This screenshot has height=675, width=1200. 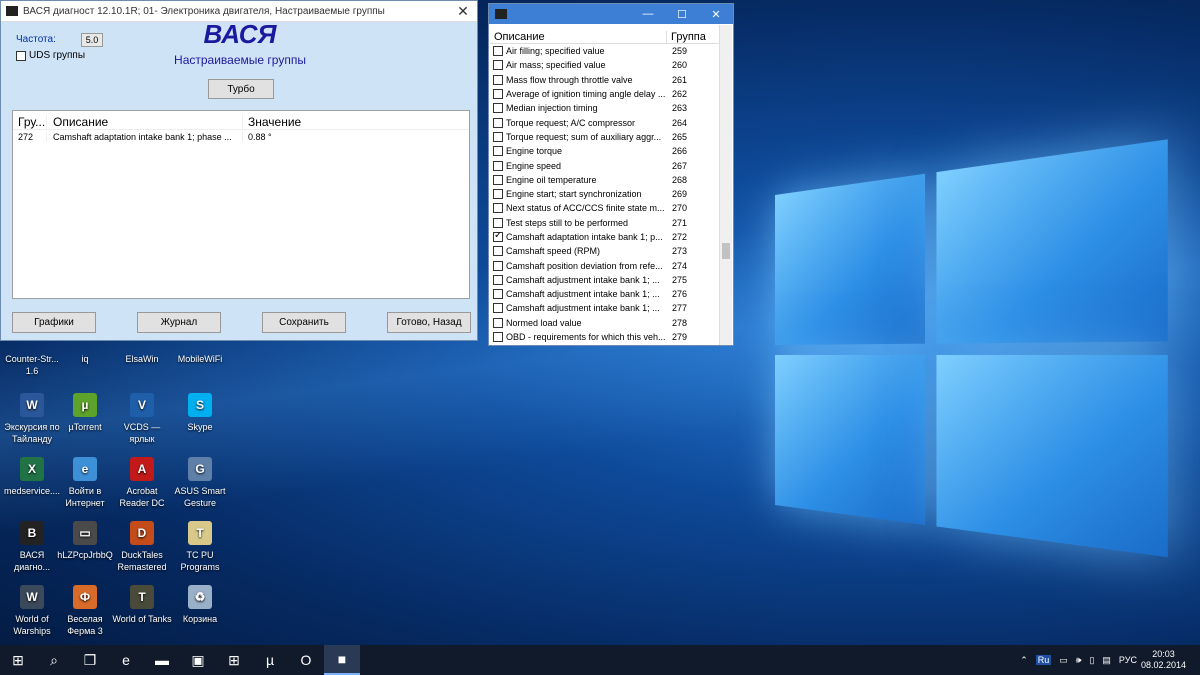 What do you see at coordinates (179, 322) in the screenshot?
I see `journal-button: Журнал` at bounding box center [179, 322].